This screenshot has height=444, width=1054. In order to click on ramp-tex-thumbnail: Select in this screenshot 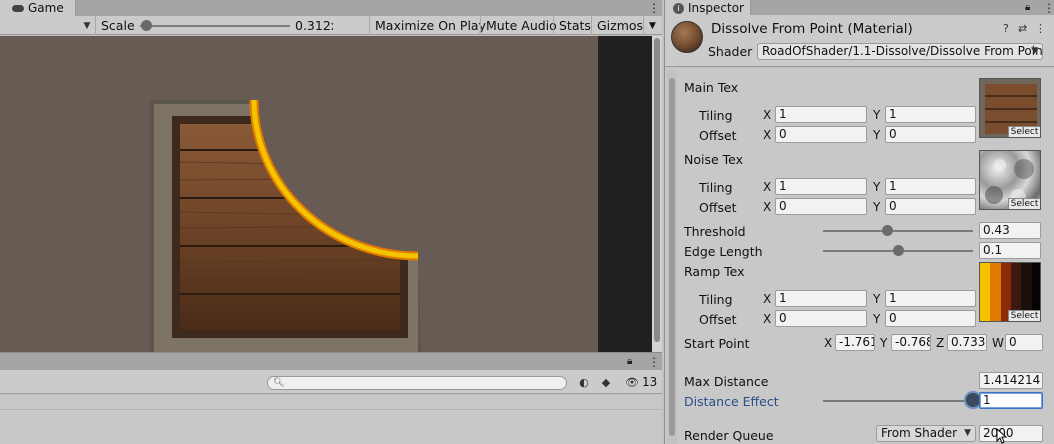, I will do `click(1010, 292)`.